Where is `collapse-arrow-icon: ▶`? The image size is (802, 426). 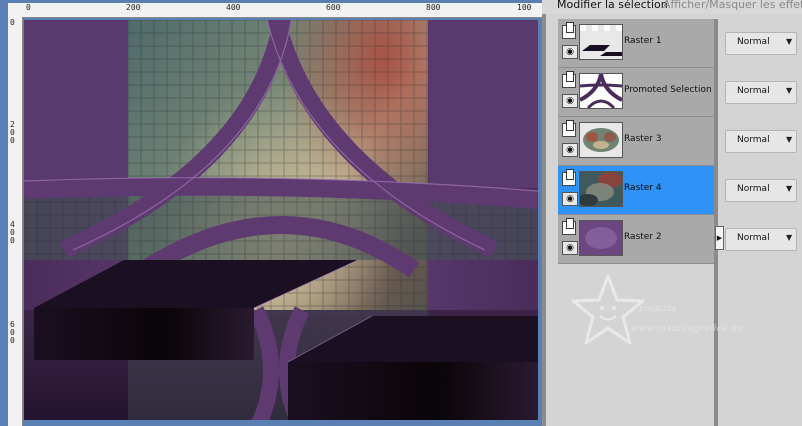 collapse-arrow-icon: ▶ is located at coordinates (719, 238).